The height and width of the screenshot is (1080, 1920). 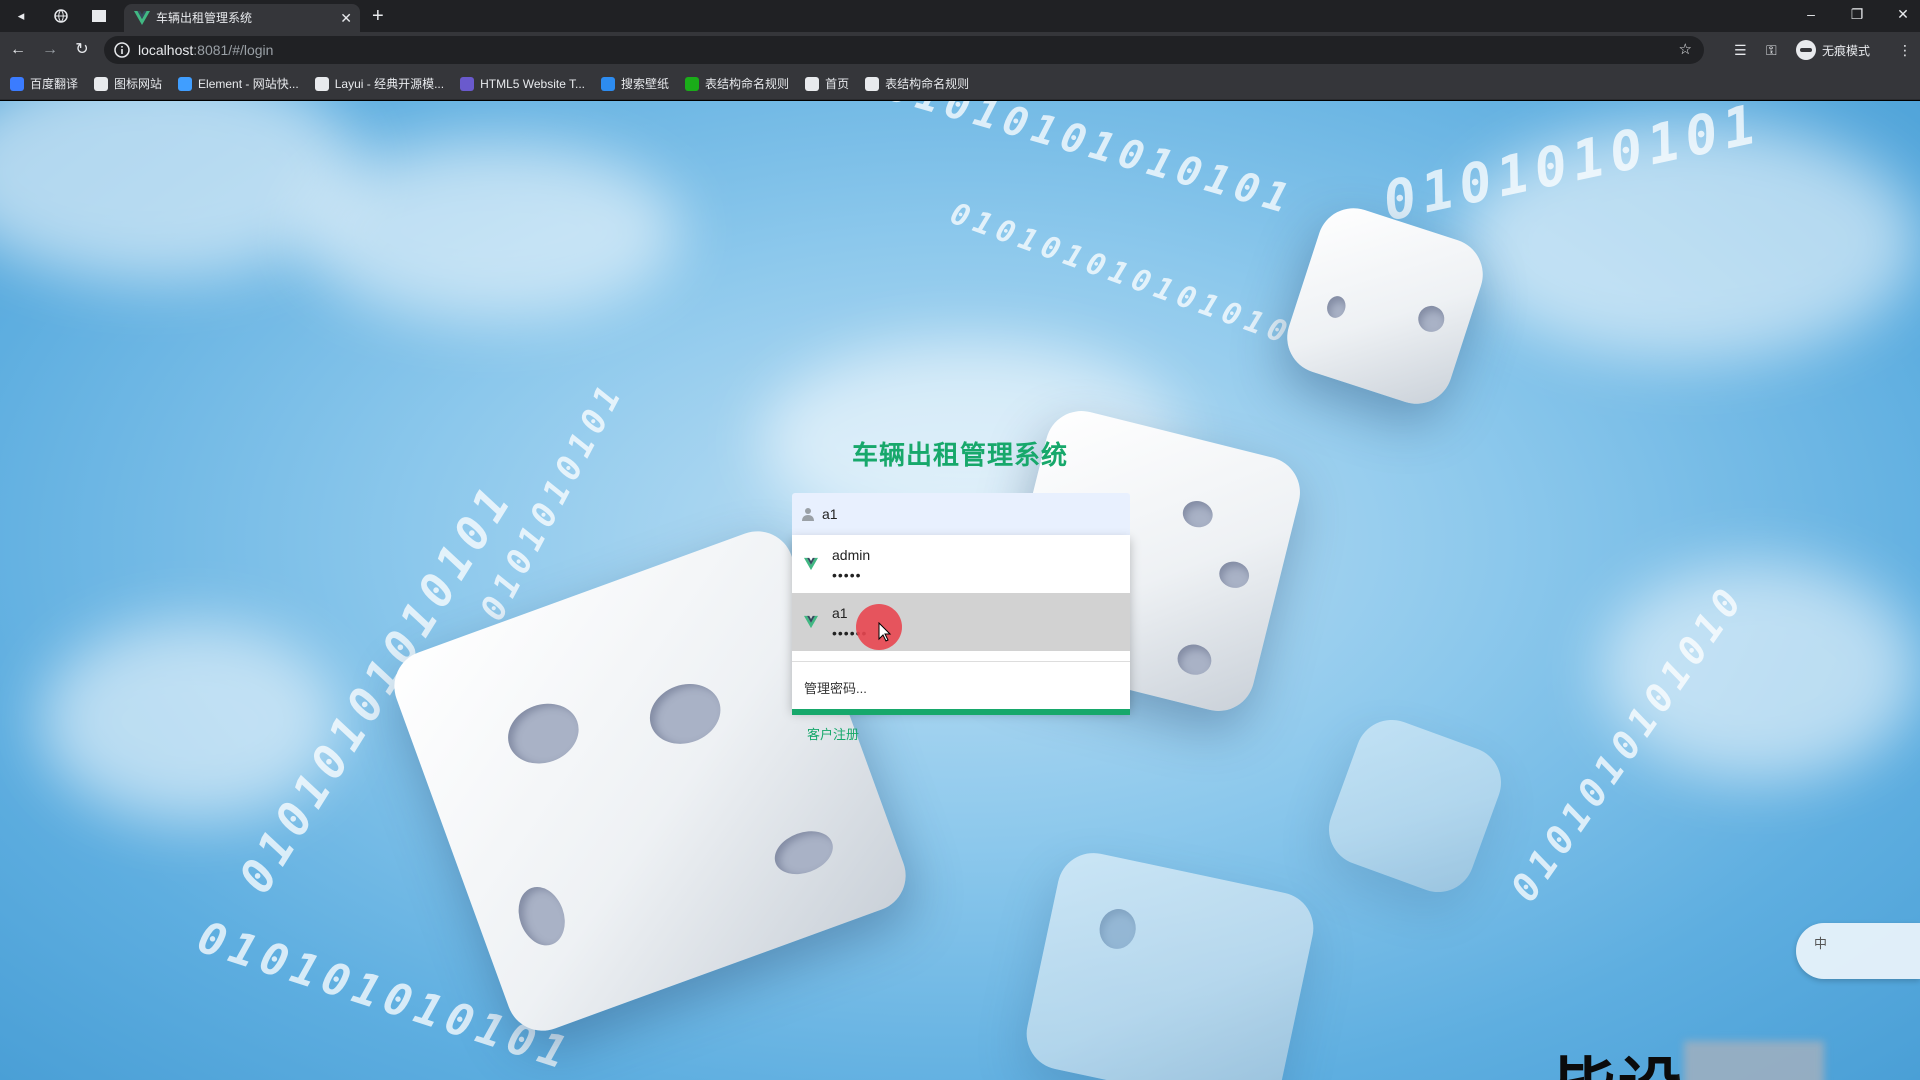 What do you see at coordinates (645, 84) in the screenshot?
I see `bookmark-label: 搜索壁纸` at bounding box center [645, 84].